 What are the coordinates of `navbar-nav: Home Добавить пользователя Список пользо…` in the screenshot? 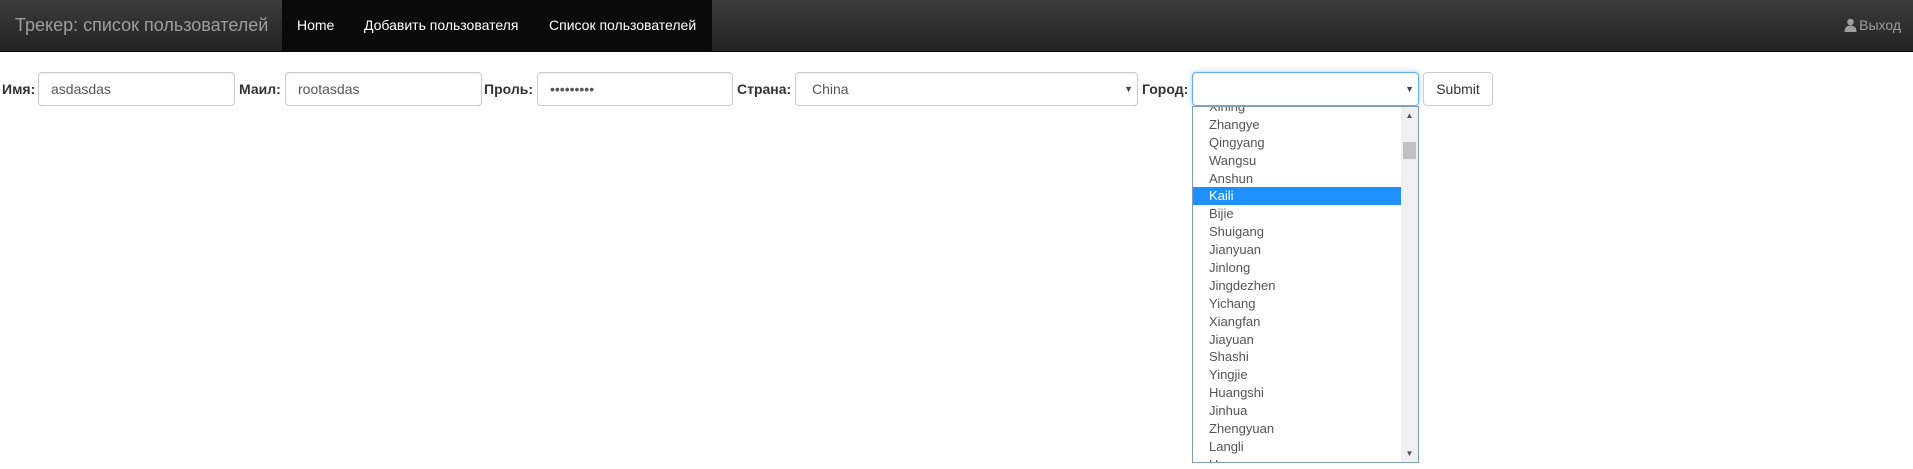 It's located at (497, 25).